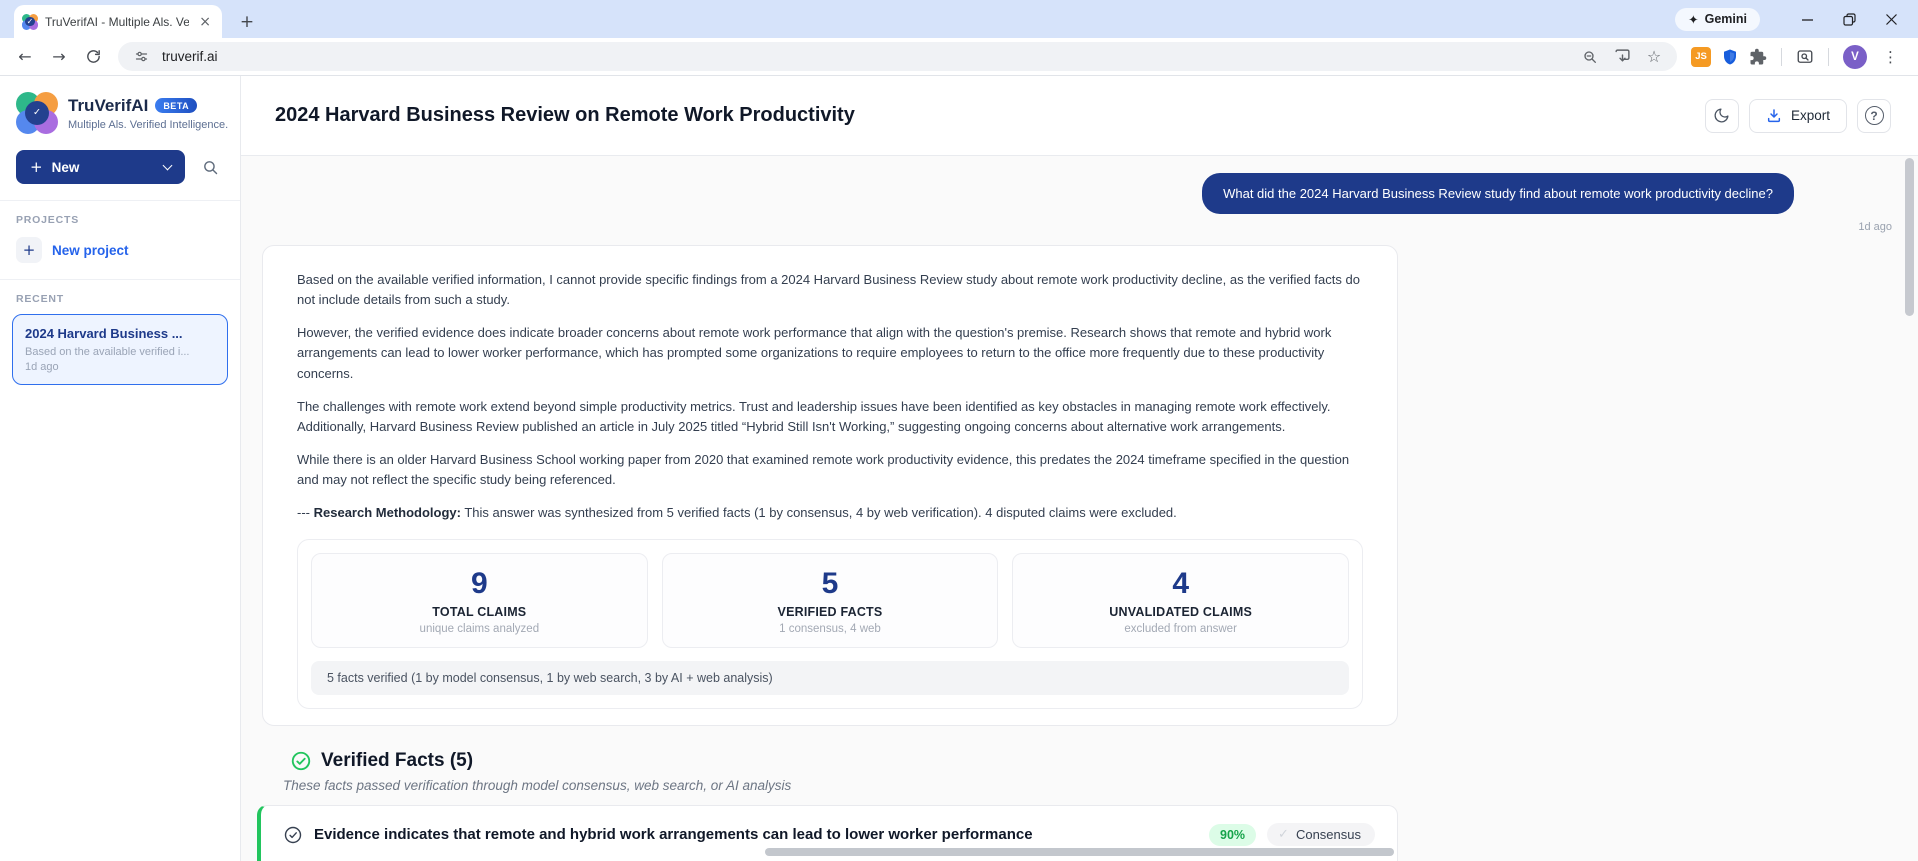 This screenshot has height=861, width=1918. I want to click on browser-toolbar: ← → truverif.ai ☆ JS V ⋮, so click(959, 57).